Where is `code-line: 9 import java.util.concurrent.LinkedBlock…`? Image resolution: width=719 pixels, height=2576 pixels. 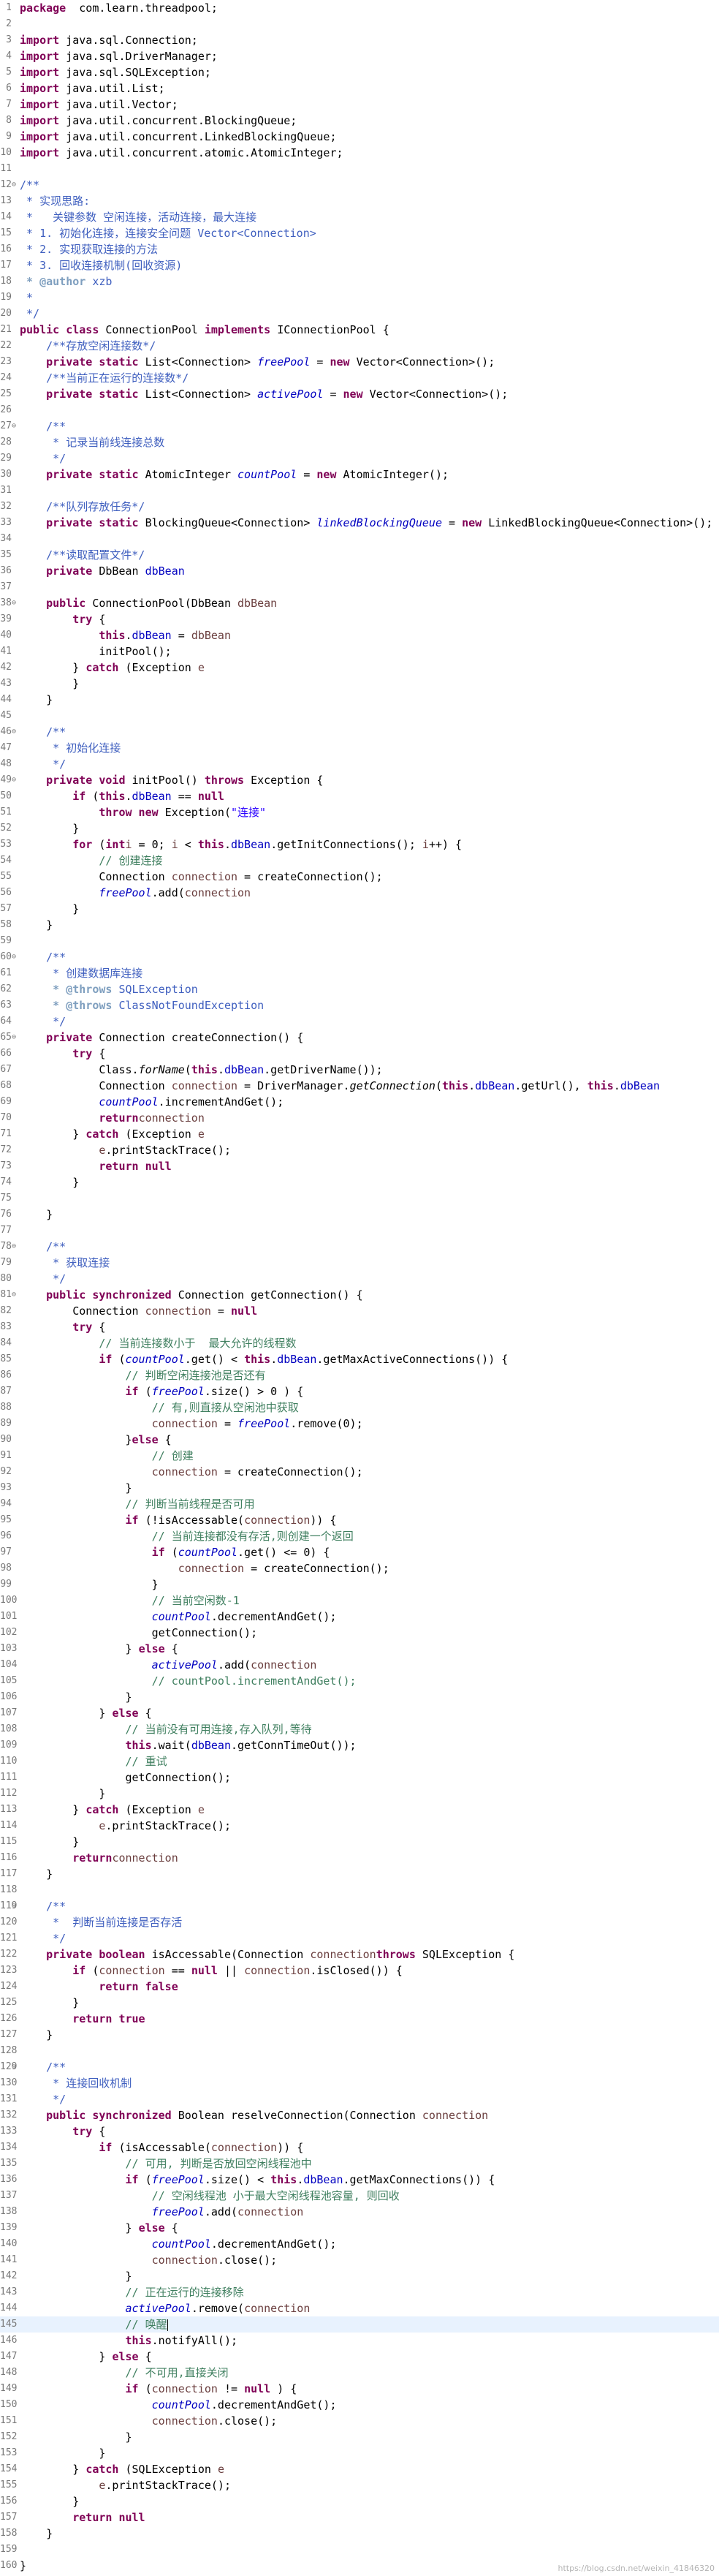 code-line: 9 import java.util.concurrent.LinkedBlock… is located at coordinates (359, 137).